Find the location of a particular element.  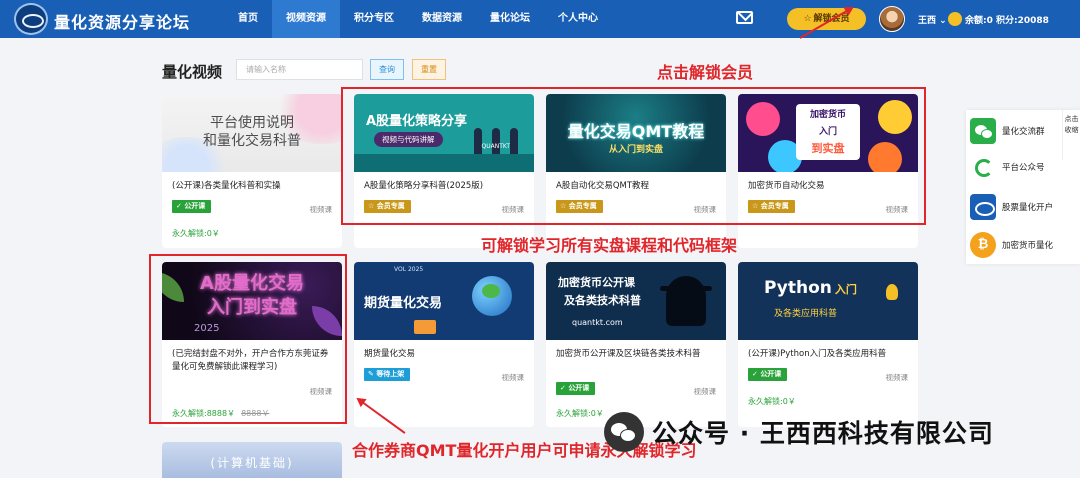

main-nav: 首页 视频资源 积分专区 数据资源 量化论坛 个人中心 is located at coordinates (418, 19).